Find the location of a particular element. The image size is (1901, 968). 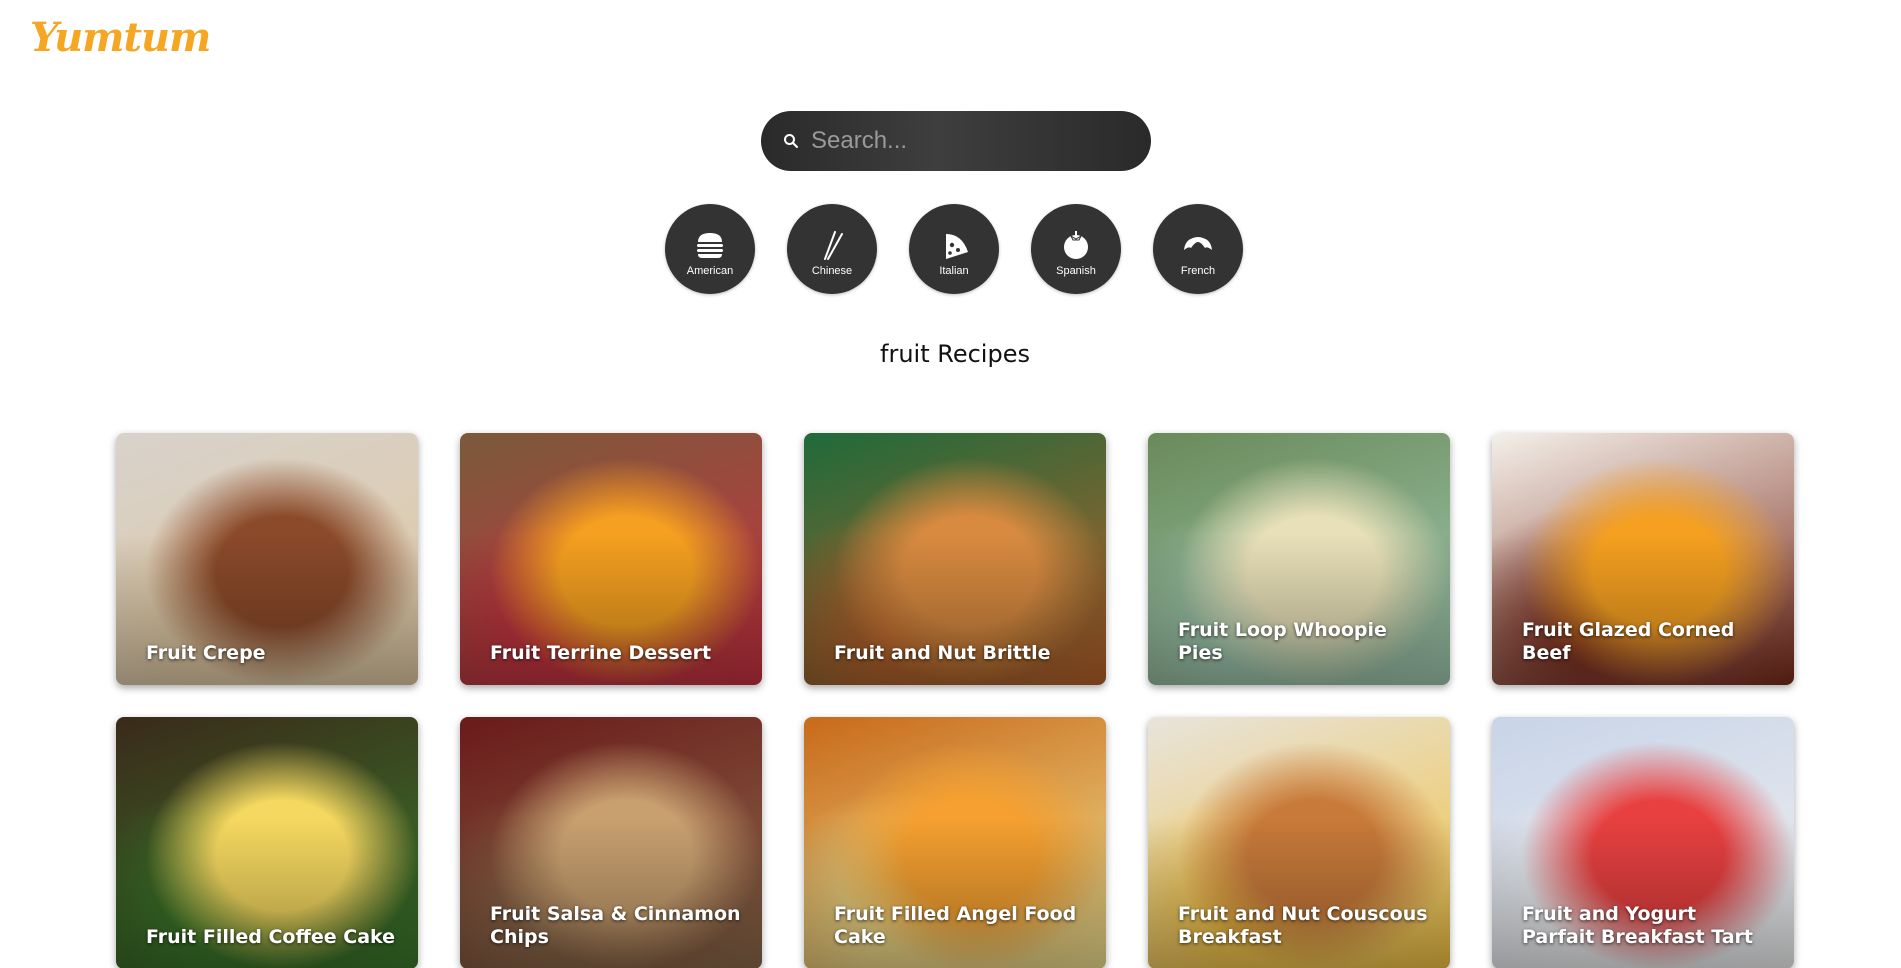

tomato-icon is located at coordinates (1076, 244).